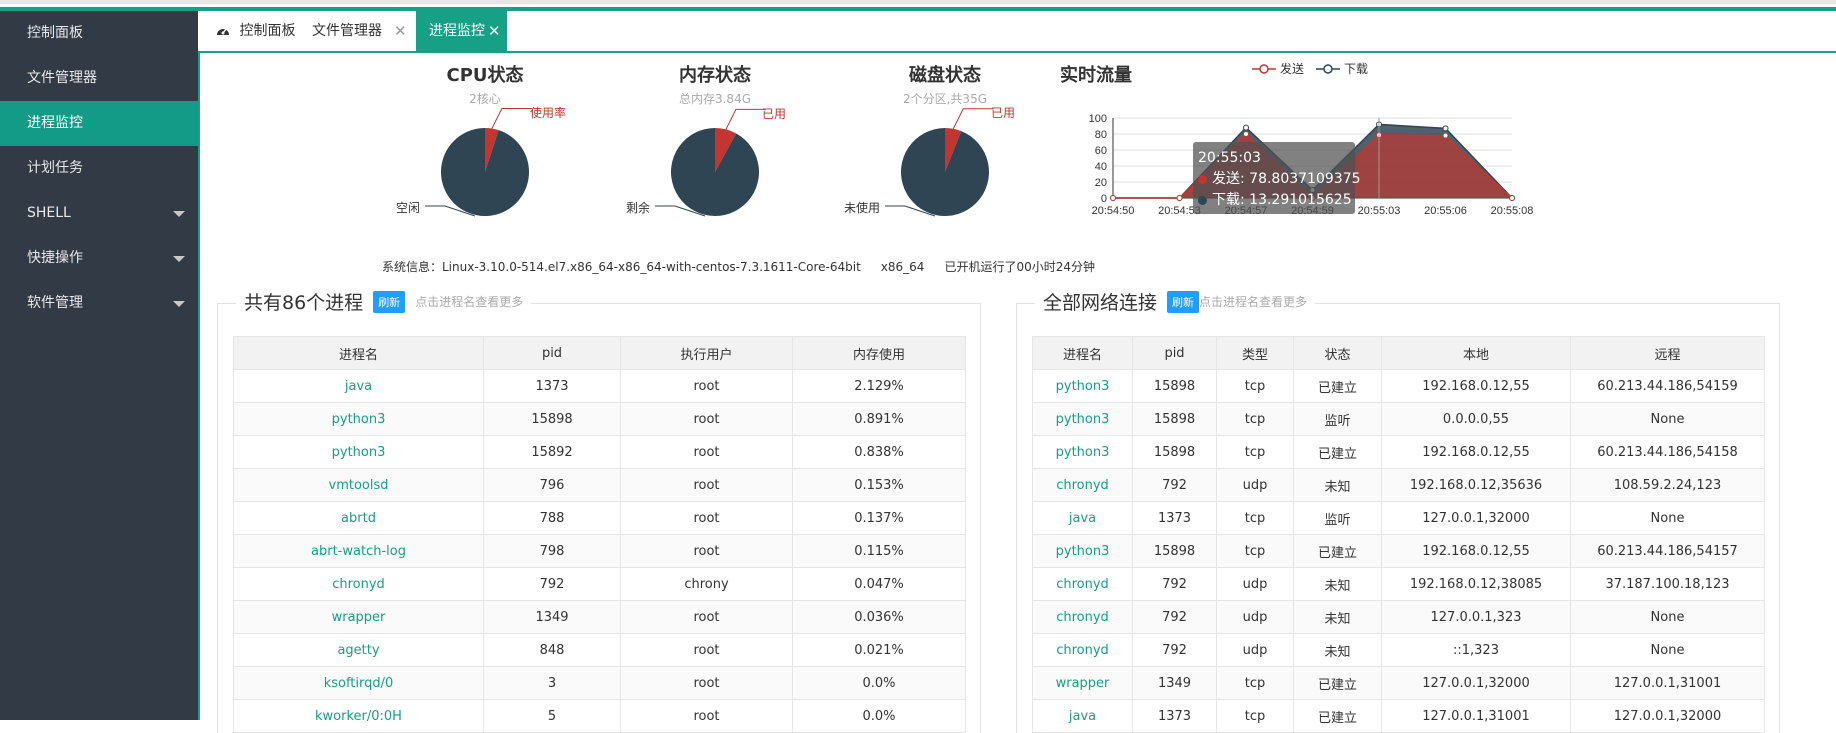  Describe the element at coordinates (1476, 452) in the screenshot. I see `table-cell: 192.168.0.12,55` at that location.